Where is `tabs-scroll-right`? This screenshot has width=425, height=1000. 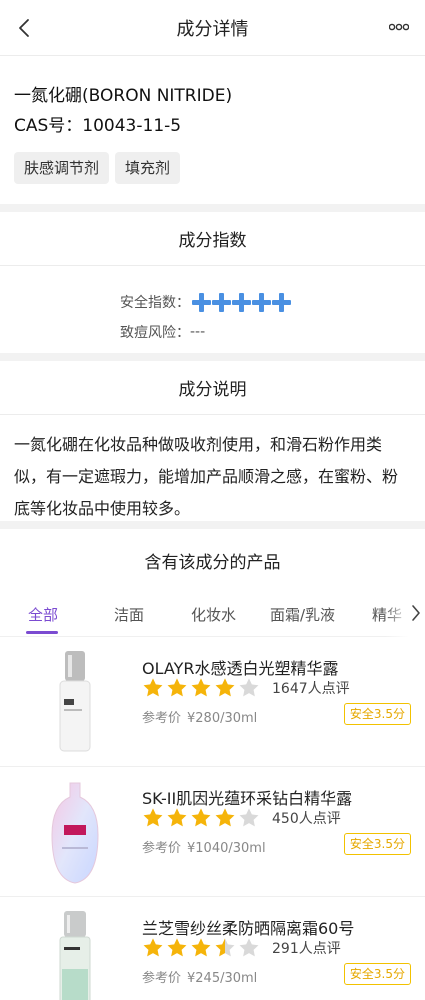 tabs-scroll-right is located at coordinates (405, 614).